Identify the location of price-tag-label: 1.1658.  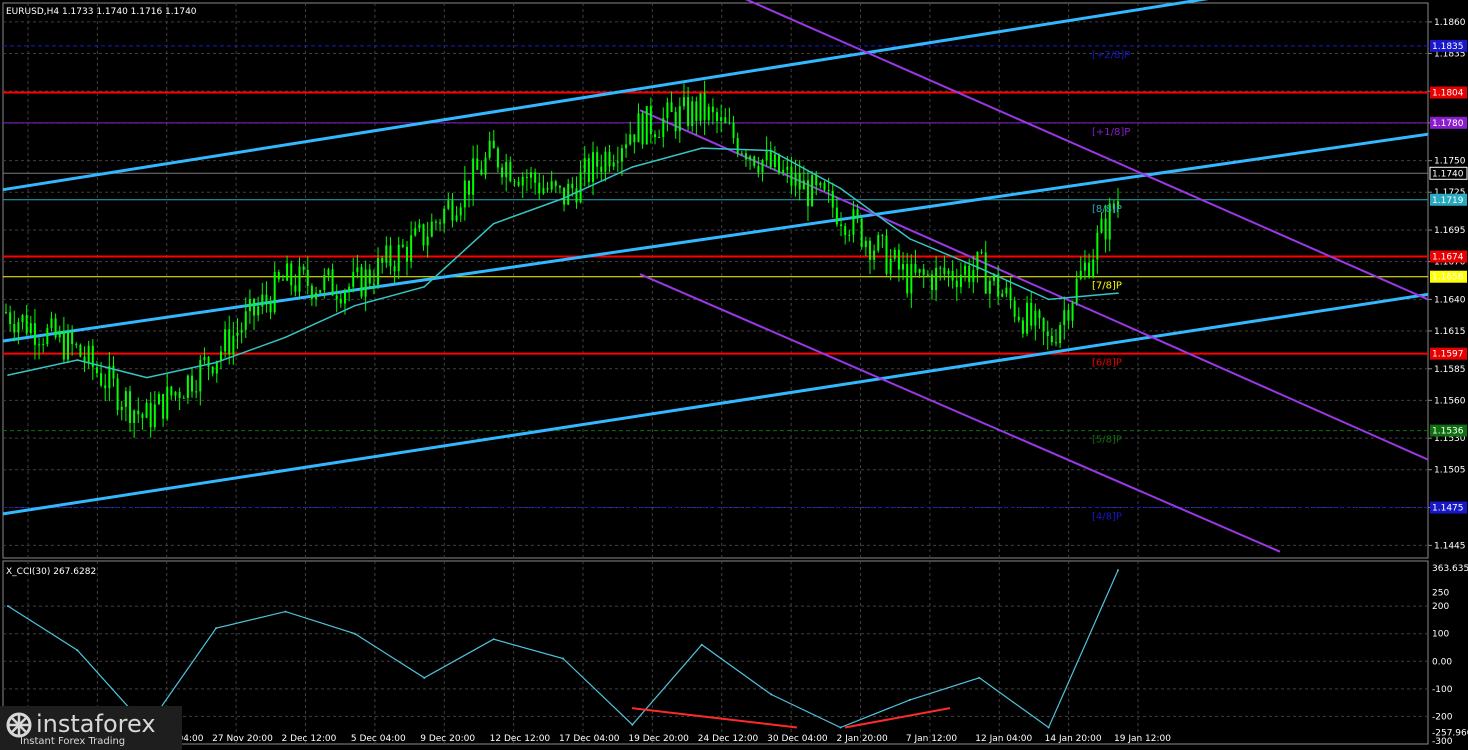
(1448, 278).